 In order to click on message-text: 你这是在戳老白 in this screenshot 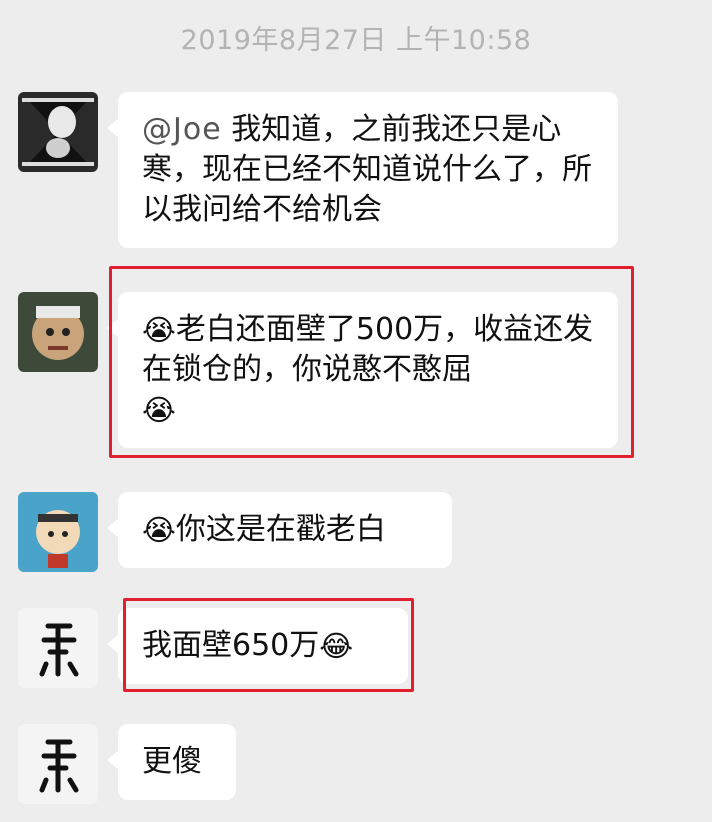, I will do `click(280, 529)`.